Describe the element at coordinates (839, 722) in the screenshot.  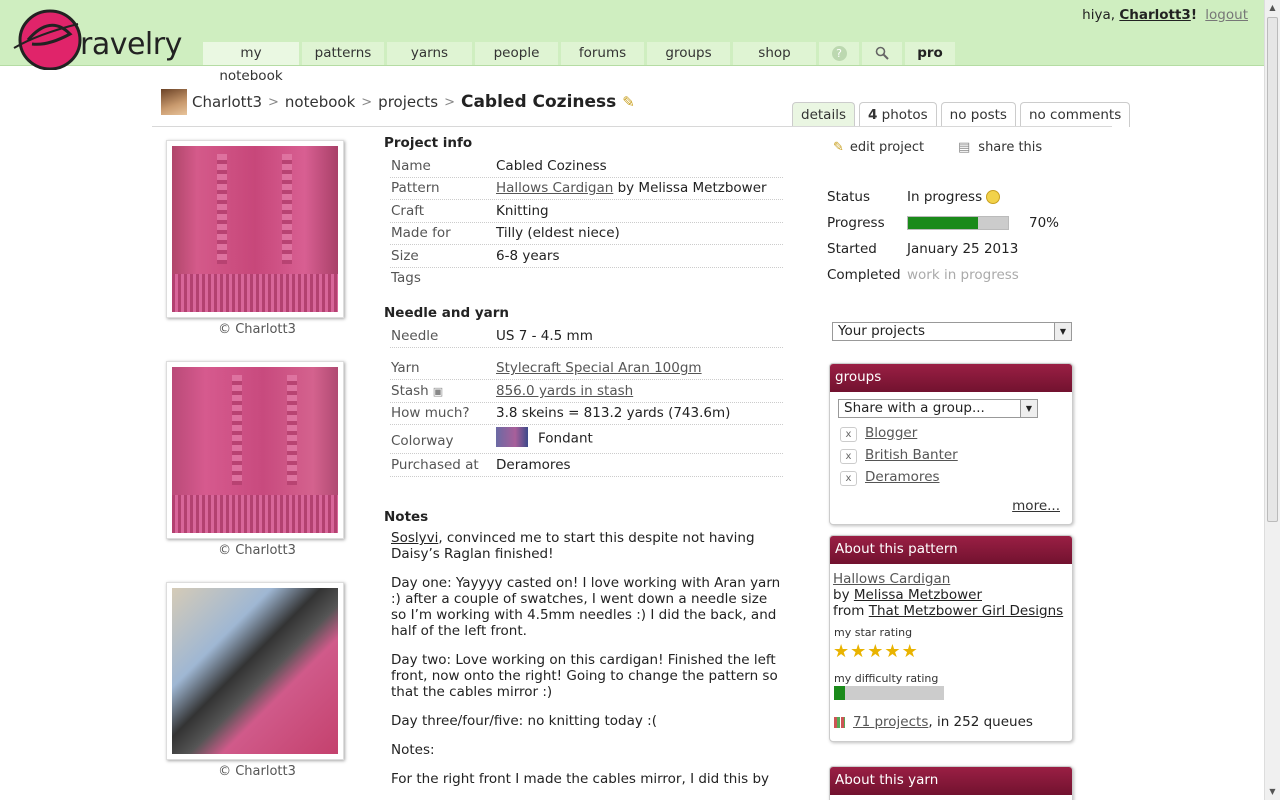
I see `projects-icon` at that location.